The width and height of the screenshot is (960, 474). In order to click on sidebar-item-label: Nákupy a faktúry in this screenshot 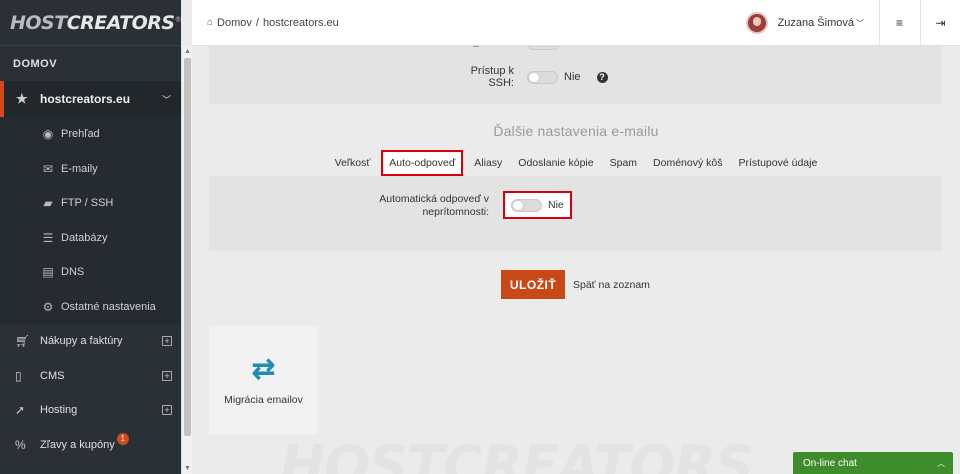, I will do `click(81, 341)`.